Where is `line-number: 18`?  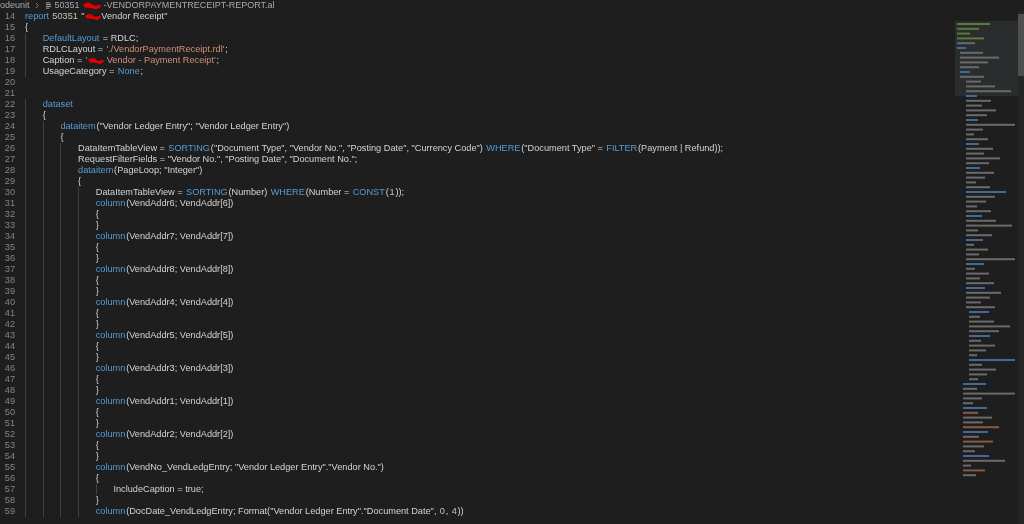
line-number: 18 is located at coordinates (9, 60).